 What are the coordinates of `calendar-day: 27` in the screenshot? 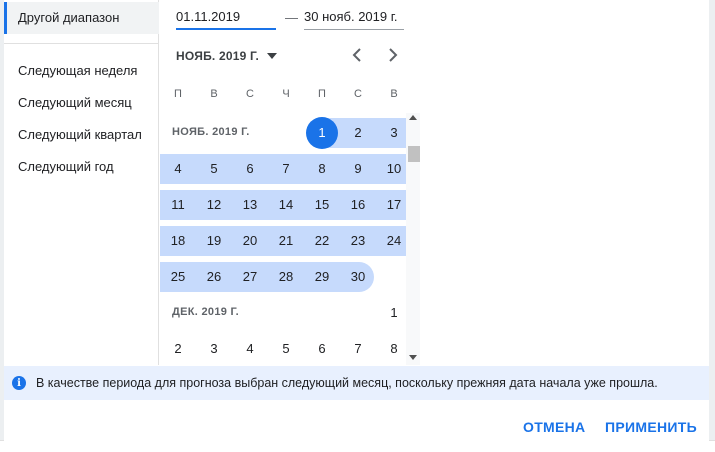 It's located at (250, 277).